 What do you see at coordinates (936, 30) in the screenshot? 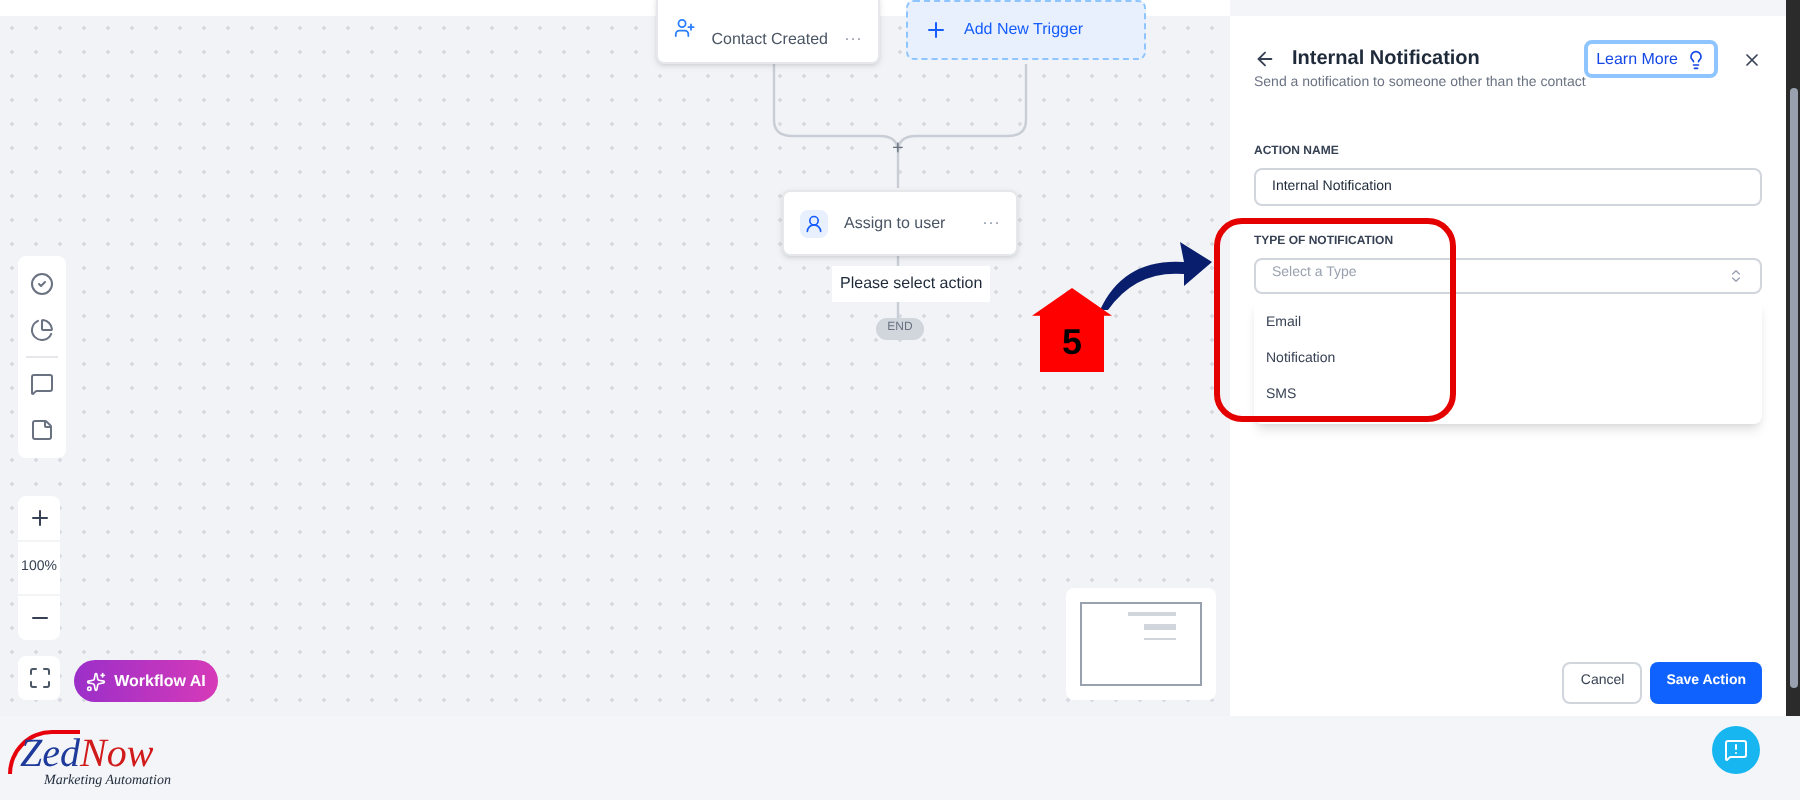
I see `plus-icon` at bounding box center [936, 30].